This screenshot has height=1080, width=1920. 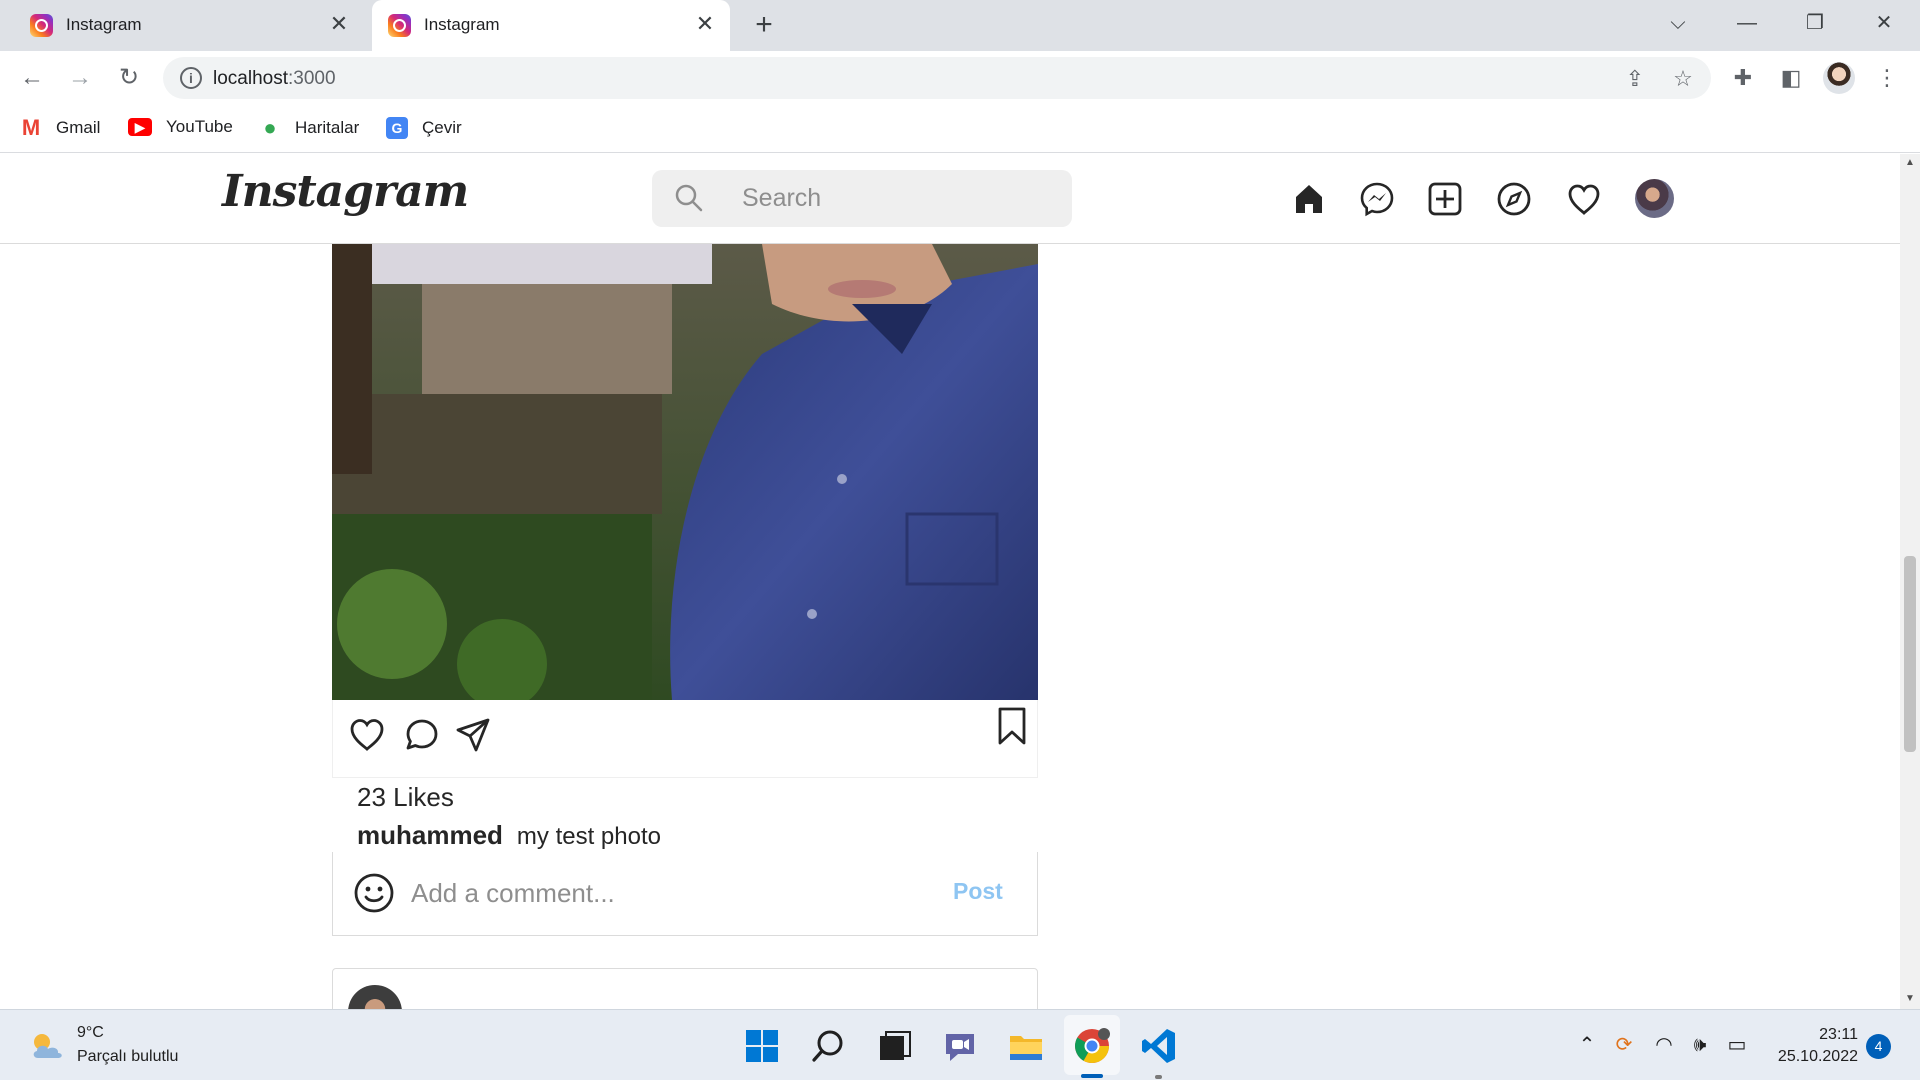 I want to click on scroll-up-arrow-icon: ▲, so click(x=1910, y=163).